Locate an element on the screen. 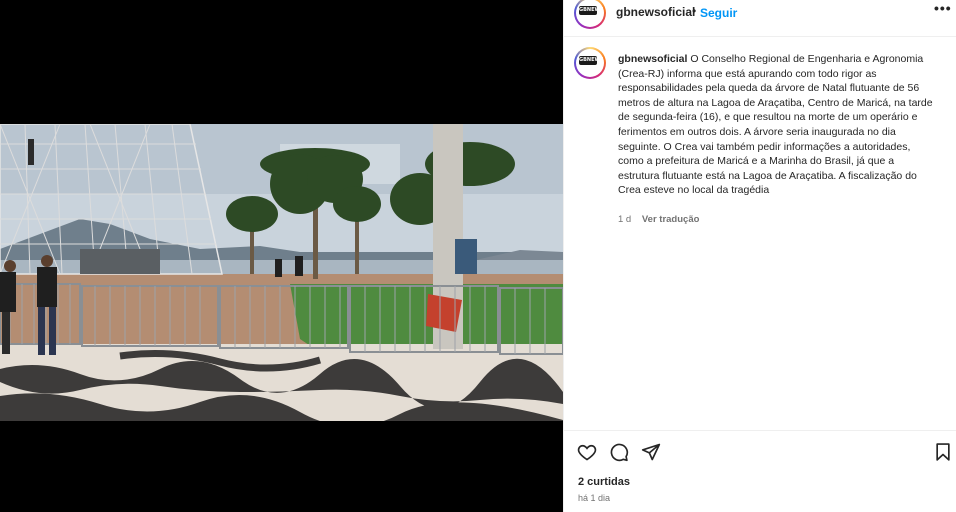 The width and height of the screenshot is (956, 512). more-icon: ••• is located at coordinates (943, 8).